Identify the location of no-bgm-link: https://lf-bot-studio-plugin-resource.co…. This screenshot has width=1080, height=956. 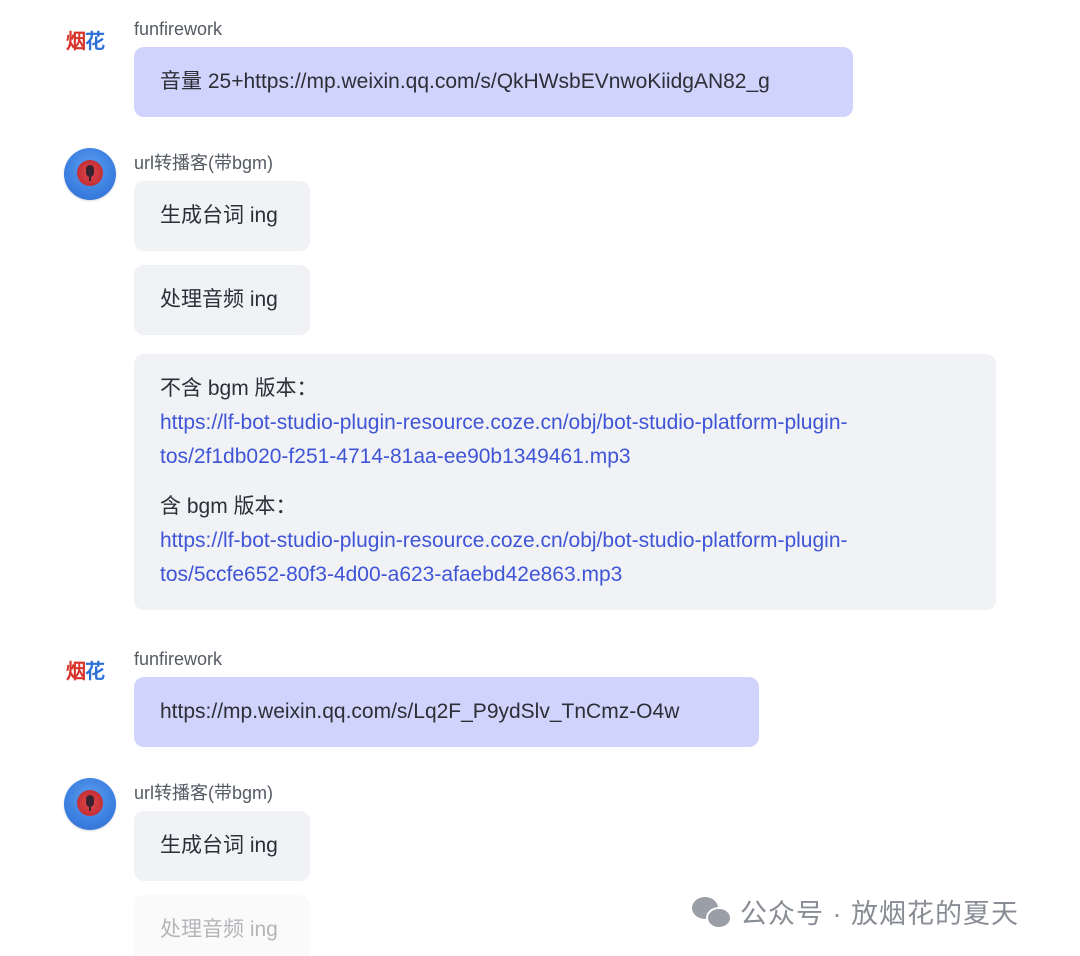
(565, 440).